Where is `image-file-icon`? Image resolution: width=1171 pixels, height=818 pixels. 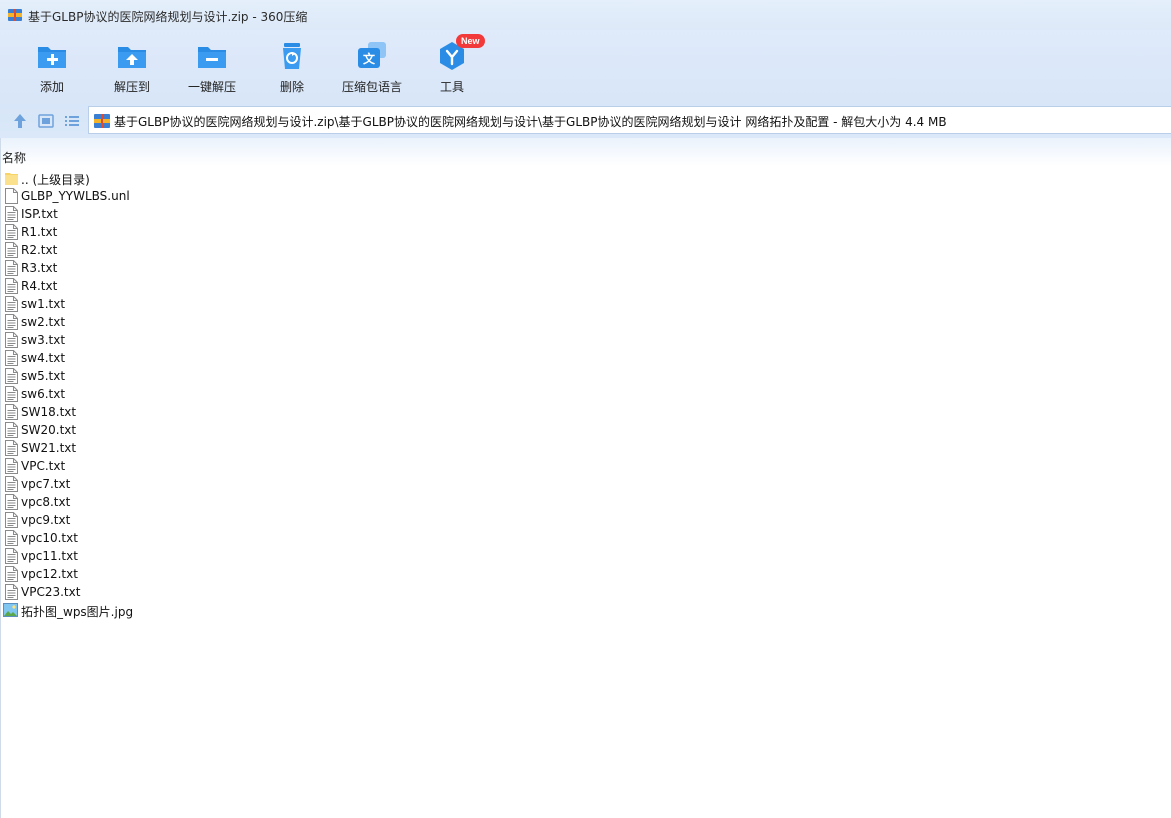 image-file-icon is located at coordinates (10, 610).